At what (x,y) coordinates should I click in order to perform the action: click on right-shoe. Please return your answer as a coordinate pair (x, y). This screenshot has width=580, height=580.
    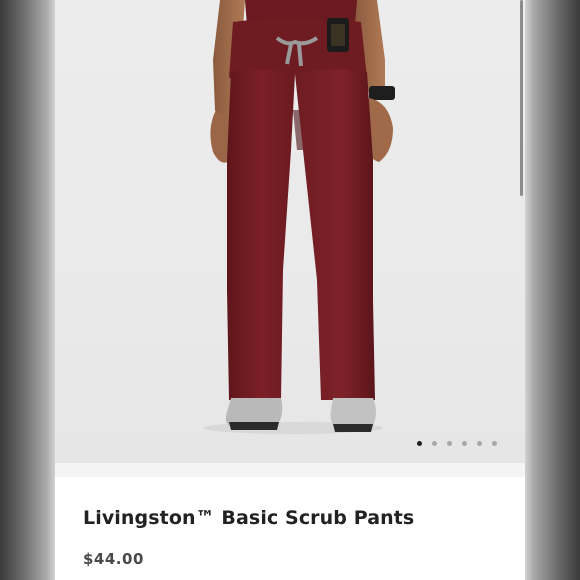
    Looking at the image, I should click on (353, 413).